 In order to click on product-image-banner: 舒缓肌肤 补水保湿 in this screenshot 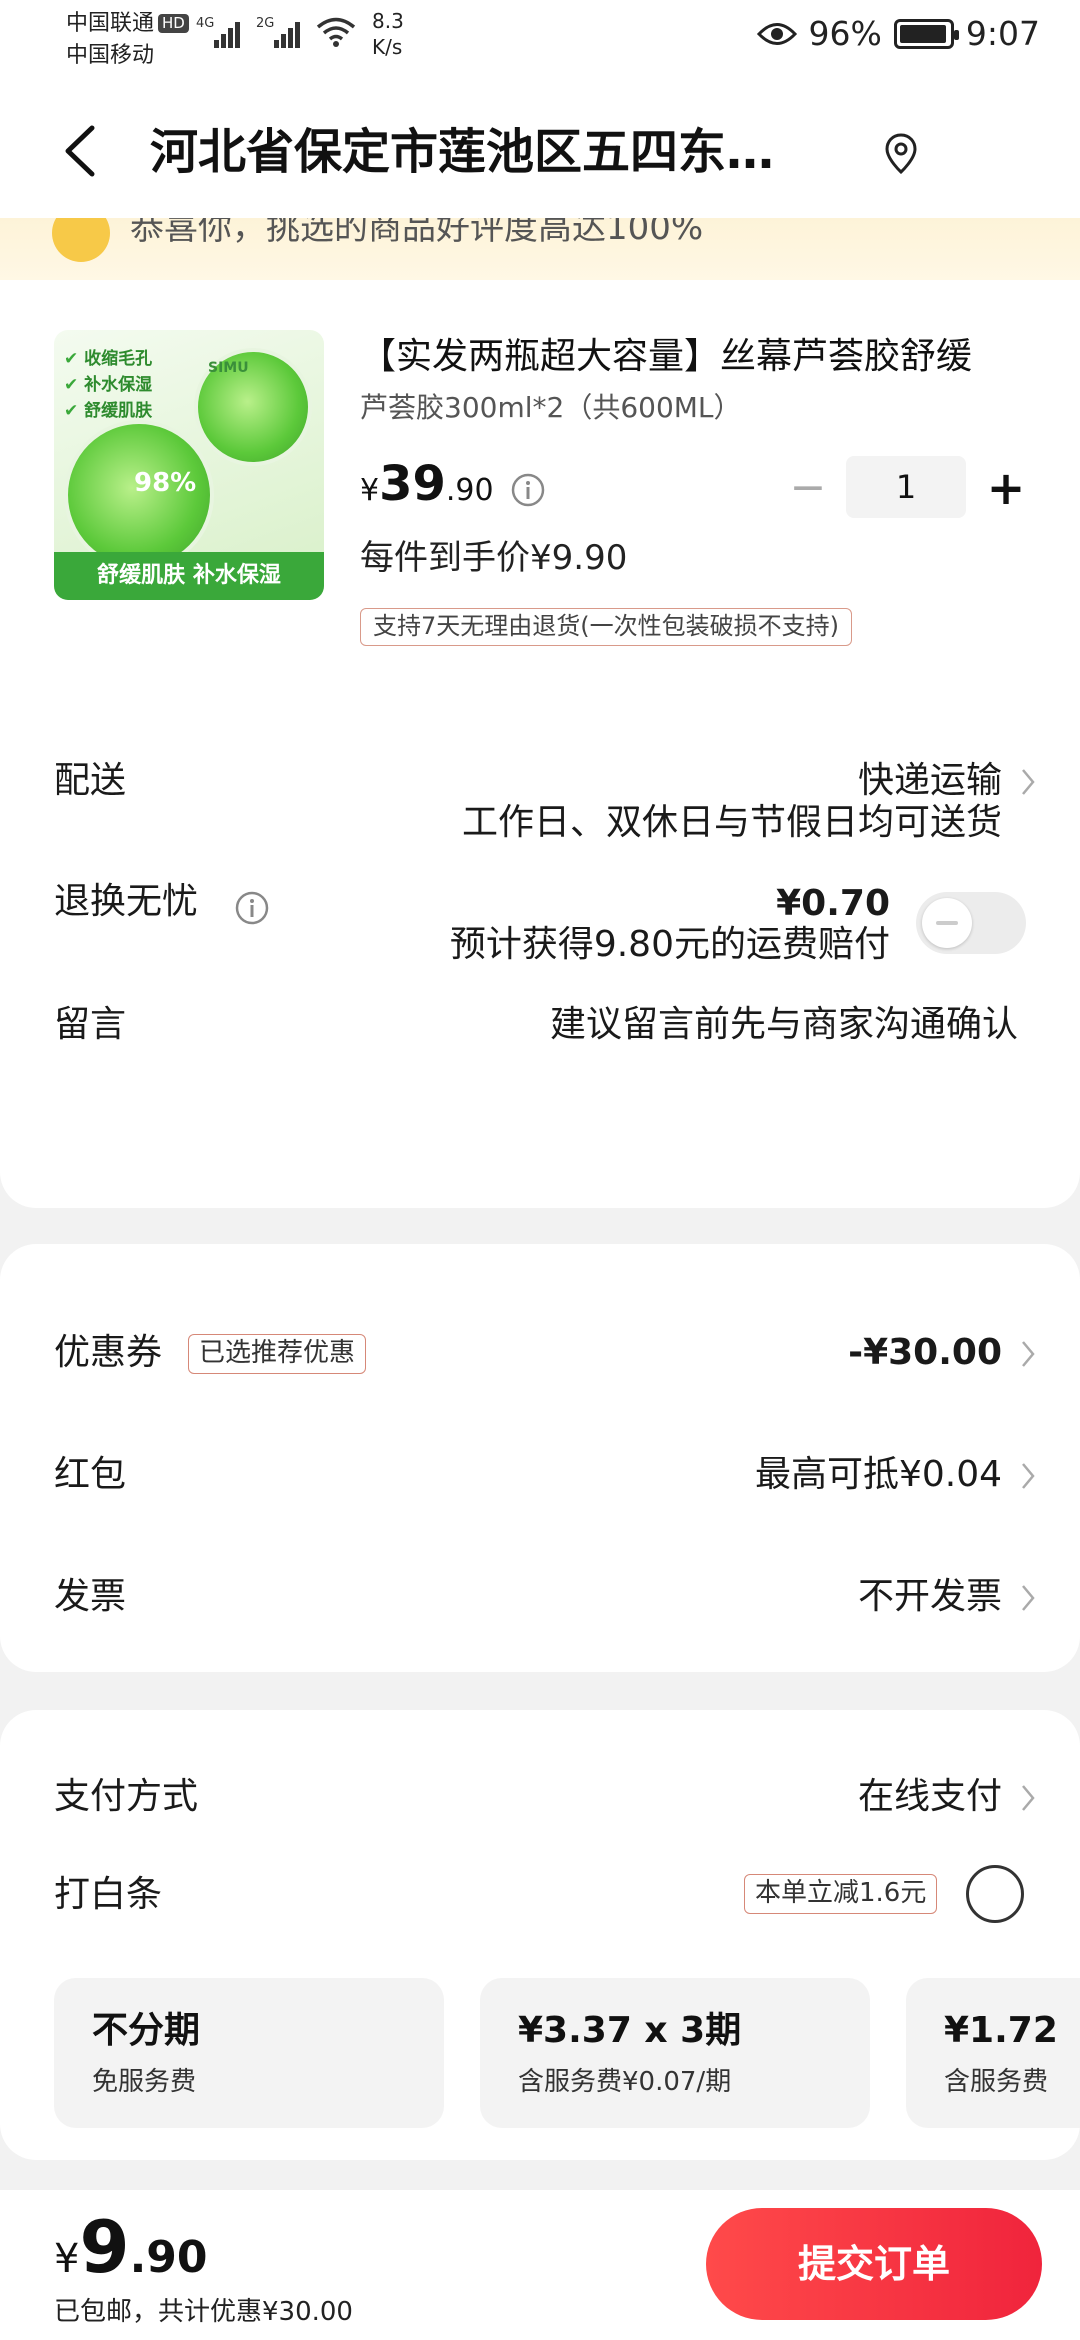, I will do `click(189, 576)`.